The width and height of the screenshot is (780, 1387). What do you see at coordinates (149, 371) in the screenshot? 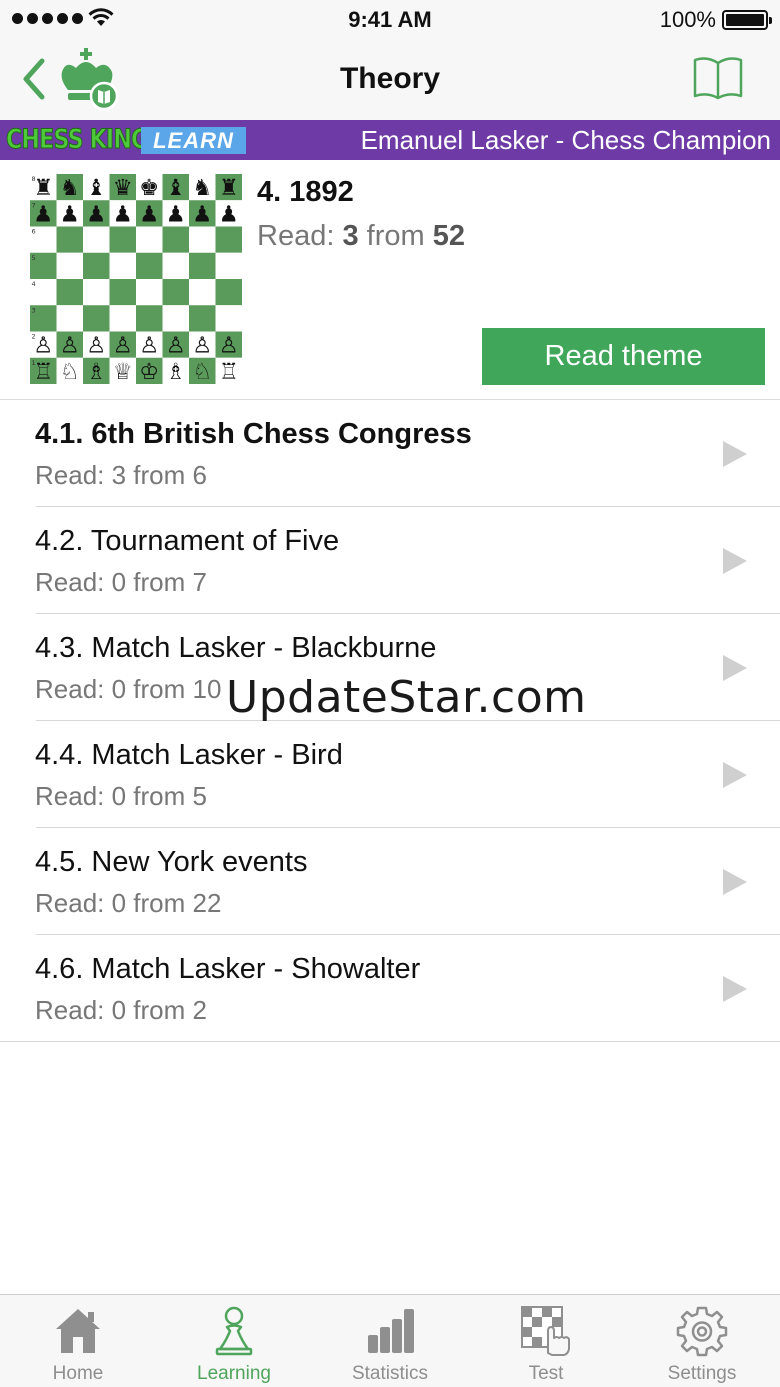
I see `chess-piece: ♔` at bounding box center [149, 371].